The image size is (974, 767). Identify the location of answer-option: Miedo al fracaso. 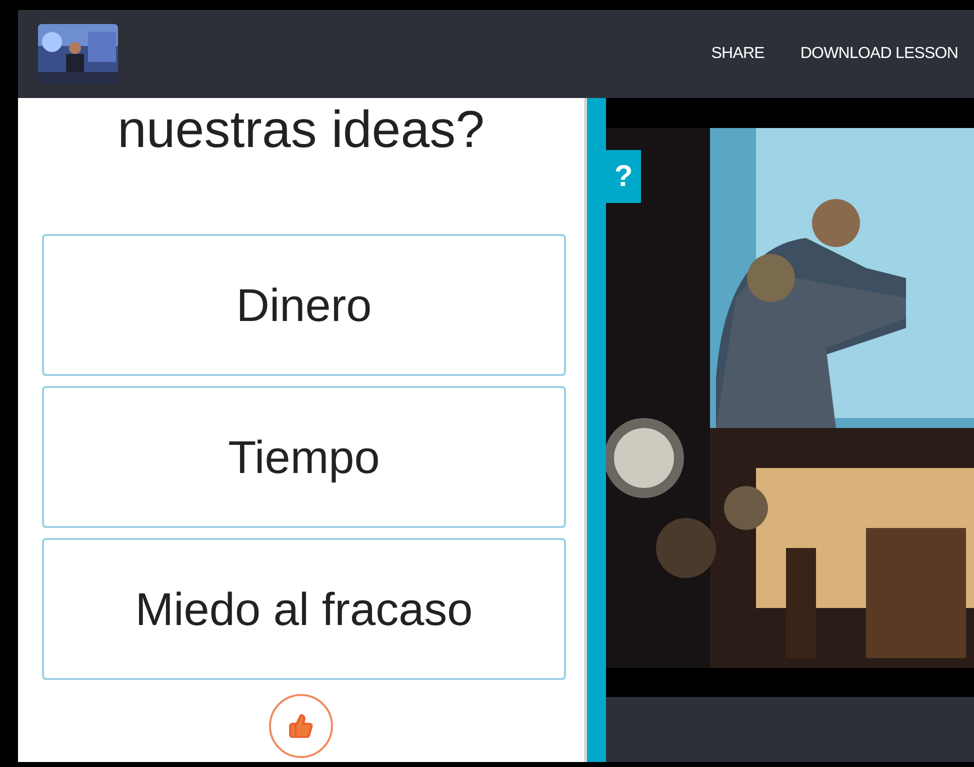
(304, 609).